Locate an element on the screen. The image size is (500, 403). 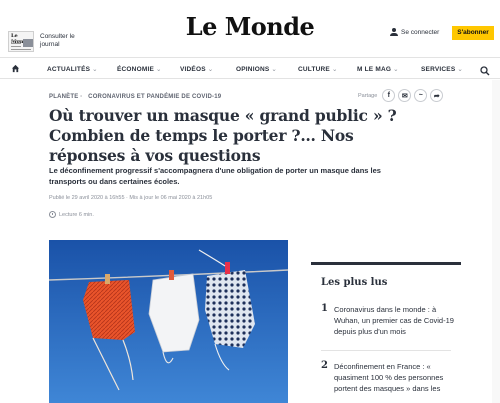
nav-item-videos: VIDÉOS ⌄ is located at coordinates (196, 69).